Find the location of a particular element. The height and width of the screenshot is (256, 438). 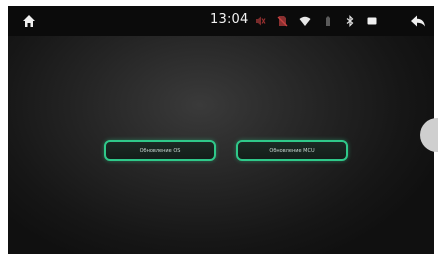

mcu-update-label: Обновление MCU is located at coordinates (292, 150).